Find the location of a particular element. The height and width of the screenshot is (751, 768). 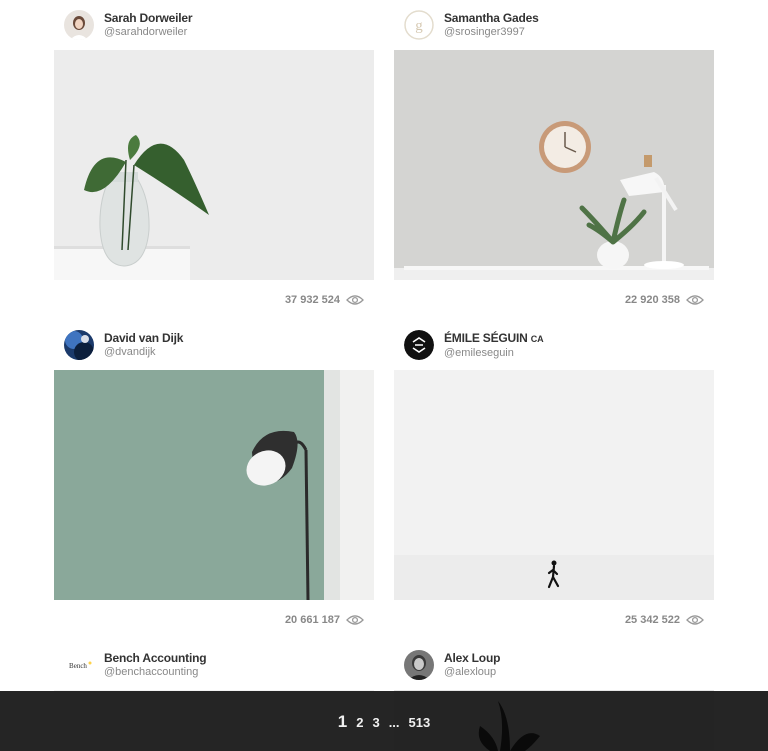

author-handle: @alexloup is located at coordinates (472, 672).